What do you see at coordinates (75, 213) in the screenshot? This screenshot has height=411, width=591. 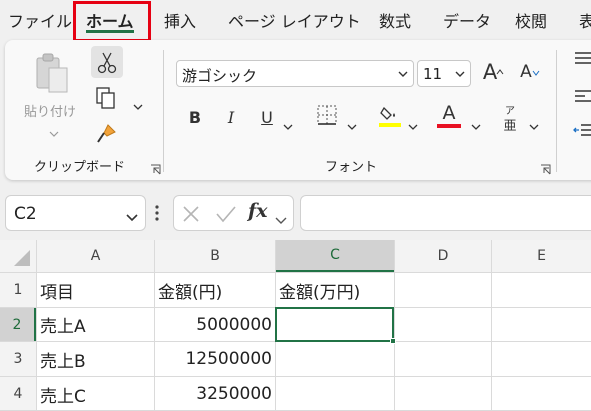 I see `name-box: C2` at bounding box center [75, 213].